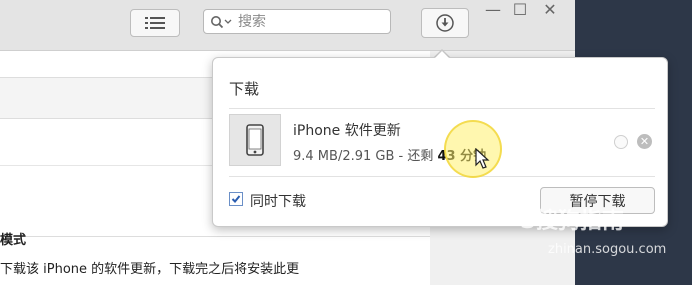 This screenshot has height=285, width=692. Describe the element at coordinates (621, 142) in the screenshot. I see `download-status-indicator` at that location.